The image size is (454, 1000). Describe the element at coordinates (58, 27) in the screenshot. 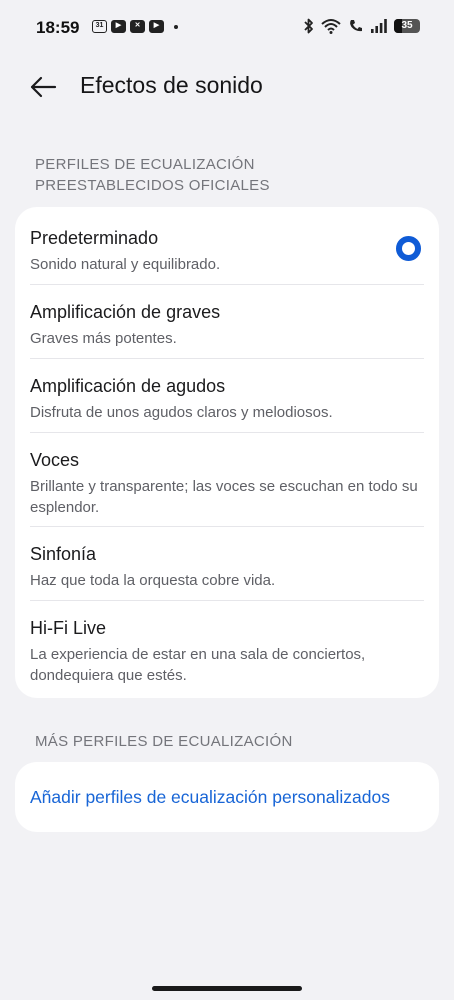

I see `status-time: 18:59` at that location.